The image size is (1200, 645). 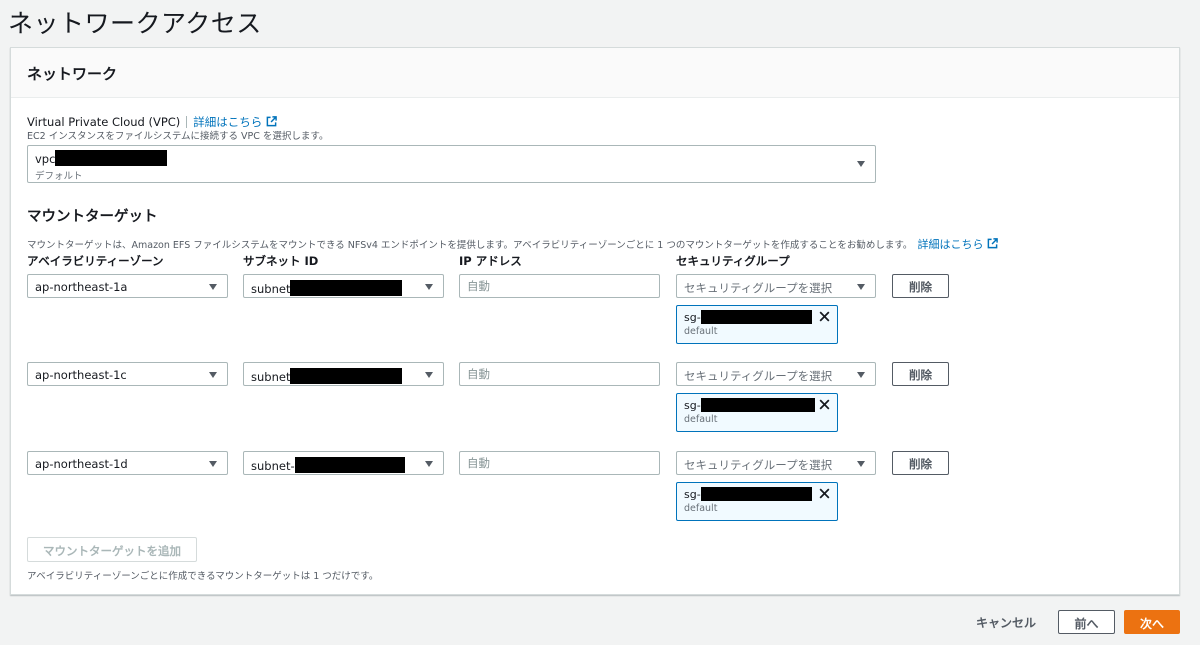 What do you see at coordinates (595, 73) in the screenshot?
I see `network-header: ネットワーク` at bounding box center [595, 73].